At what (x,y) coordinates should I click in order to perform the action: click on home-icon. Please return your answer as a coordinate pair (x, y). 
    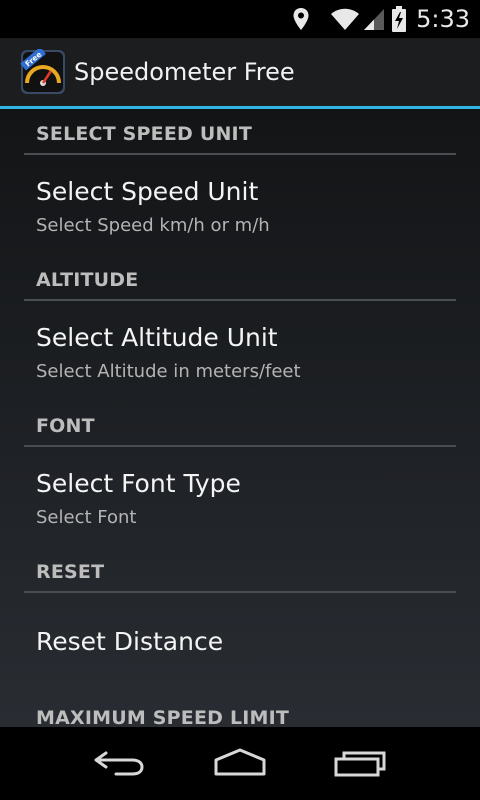
    Looking at the image, I should click on (240, 764).